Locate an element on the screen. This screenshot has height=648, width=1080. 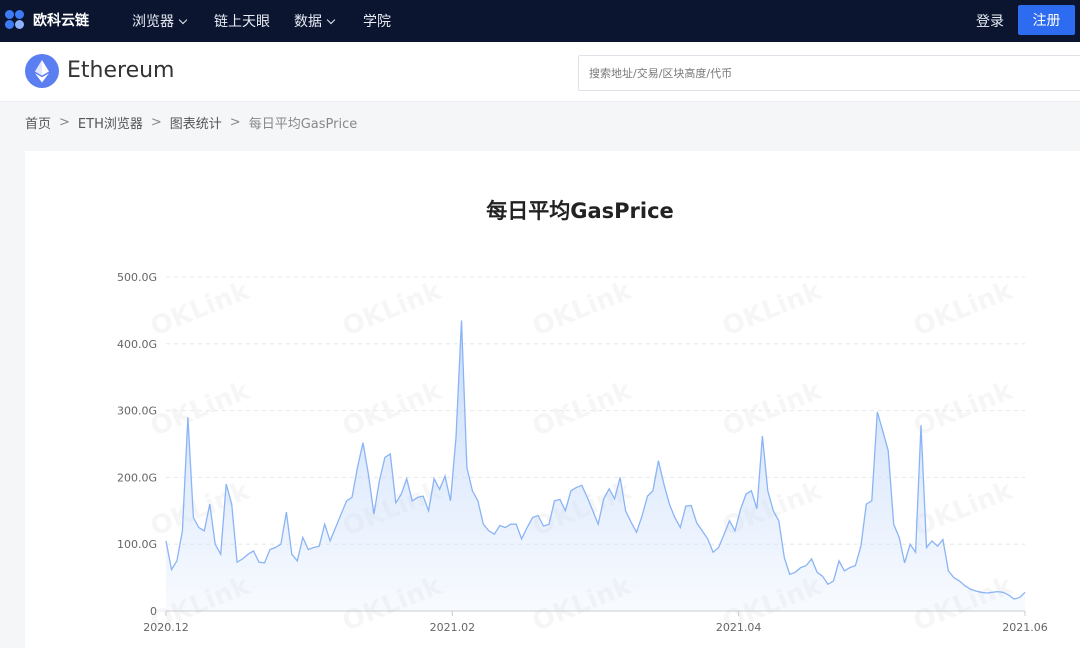
y-tick-label: 100.0G is located at coordinates (137, 544).